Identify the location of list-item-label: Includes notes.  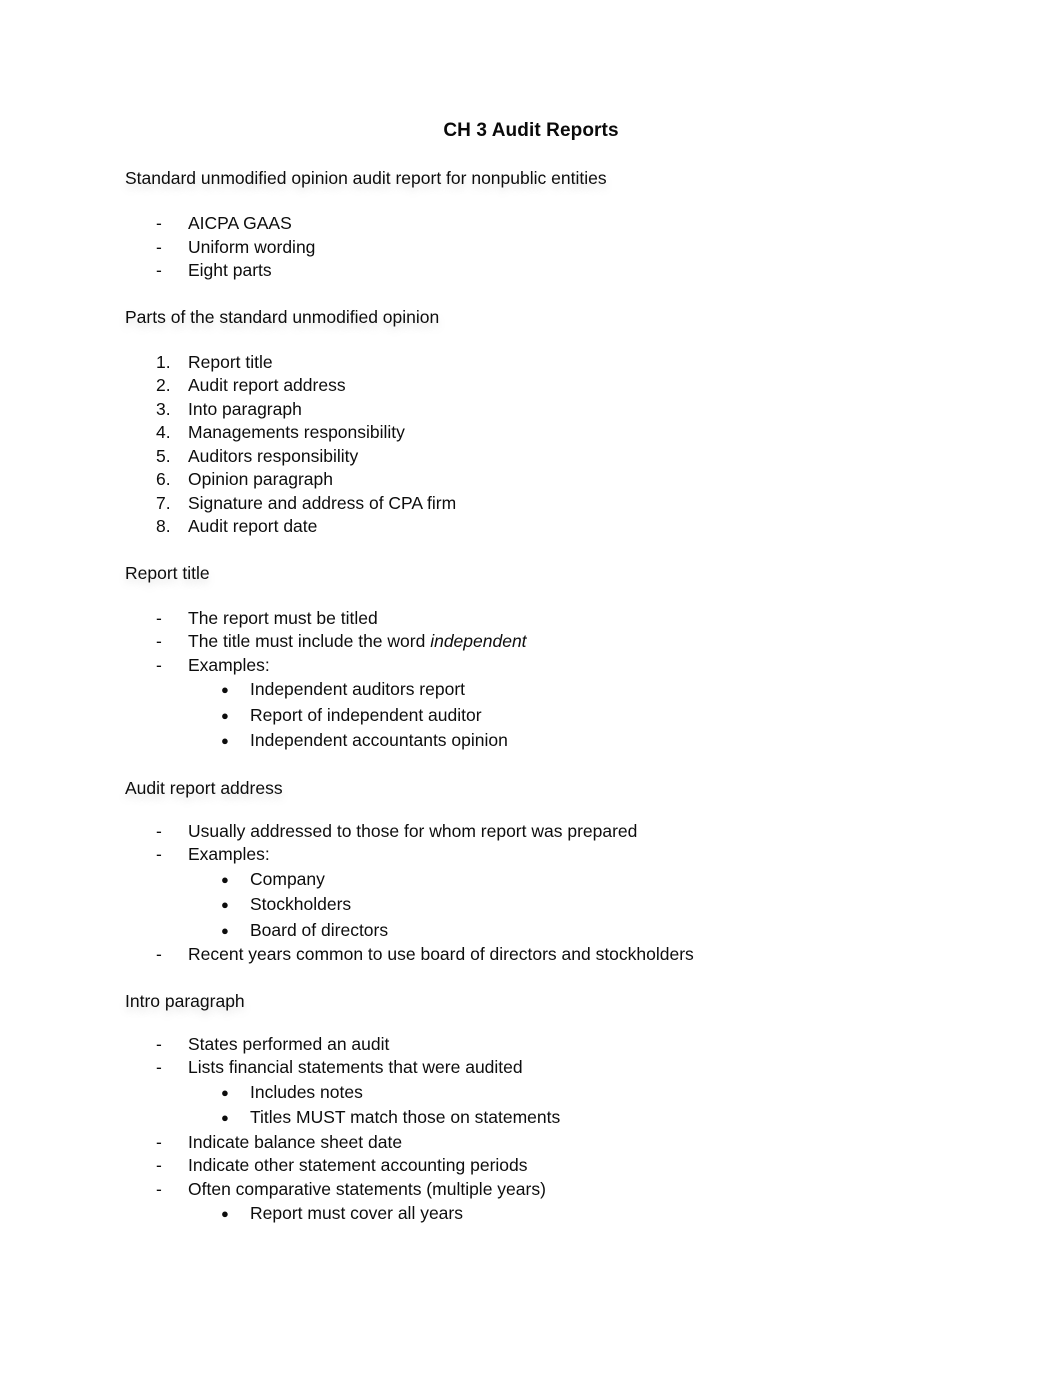
(306, 1091).